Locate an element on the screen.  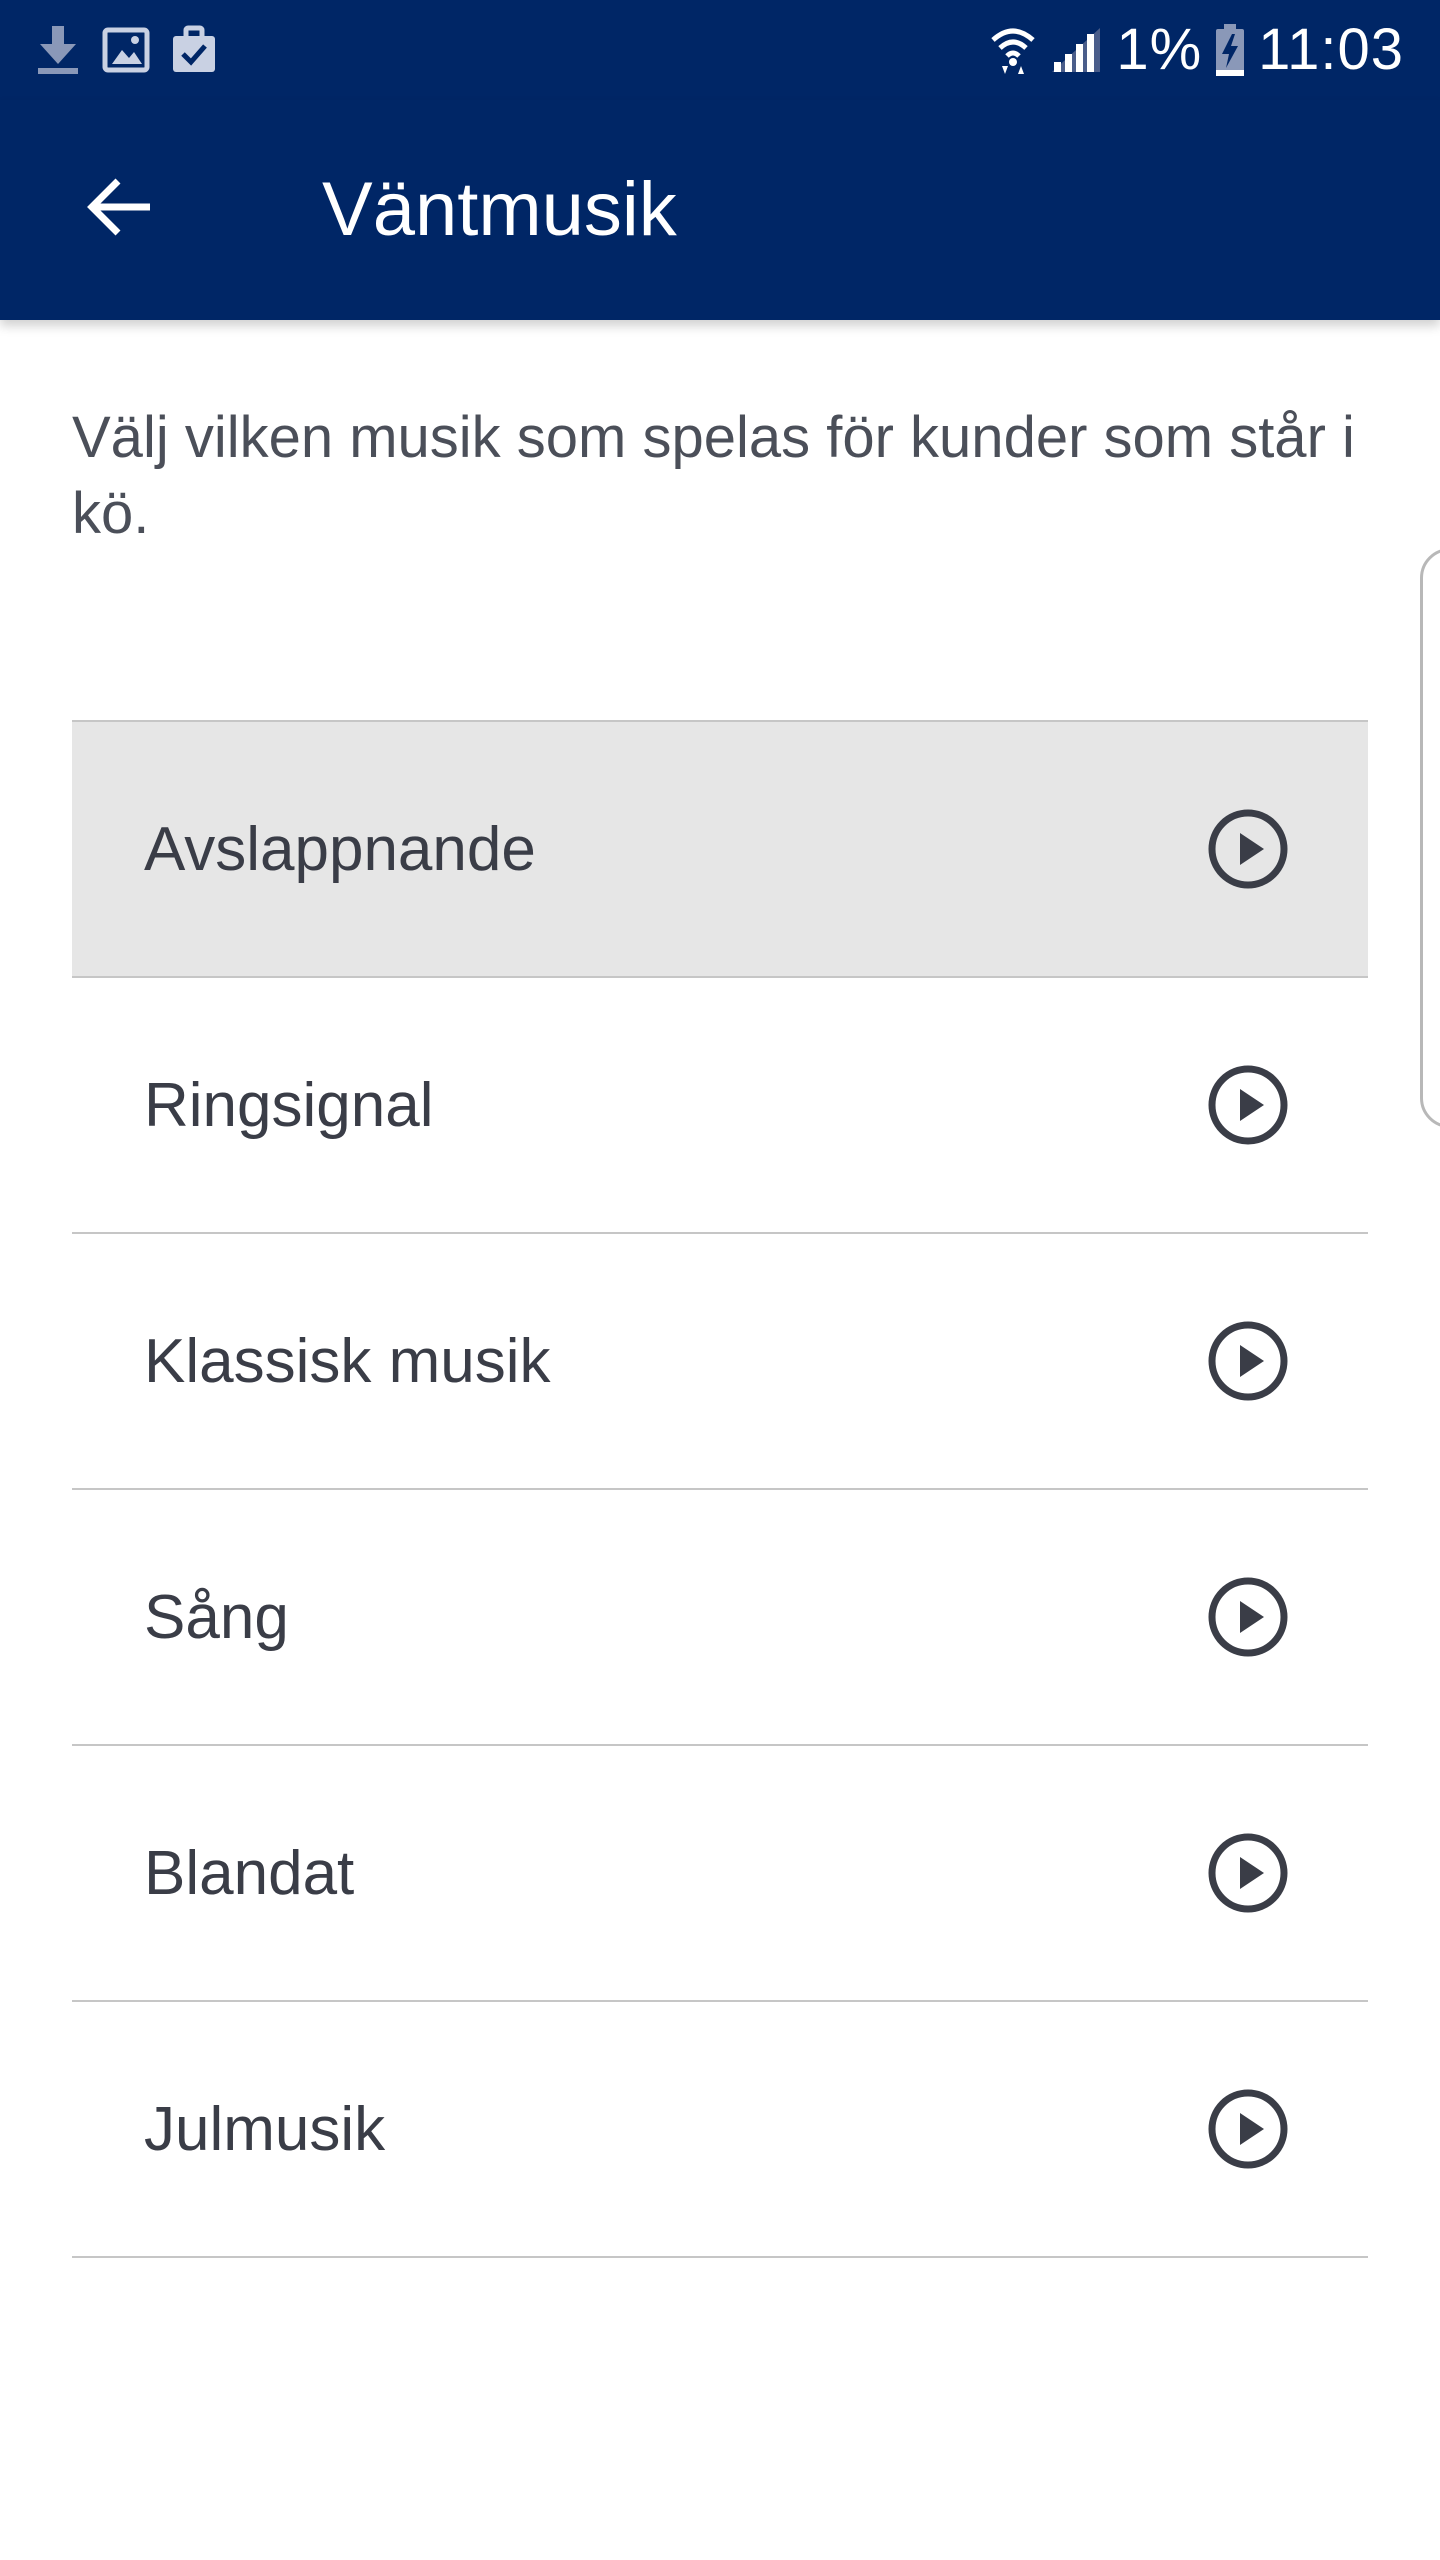
back-button is located at coordinates (120, 207).